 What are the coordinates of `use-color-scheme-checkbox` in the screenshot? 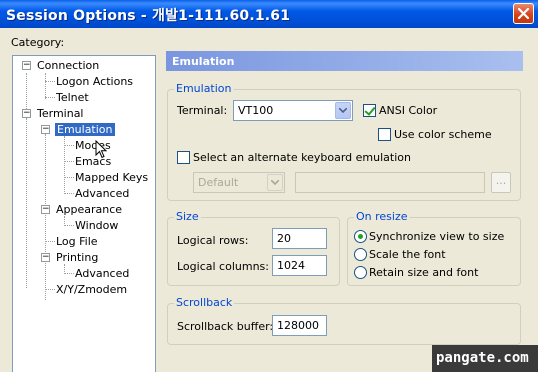 It's located at (384, 134).